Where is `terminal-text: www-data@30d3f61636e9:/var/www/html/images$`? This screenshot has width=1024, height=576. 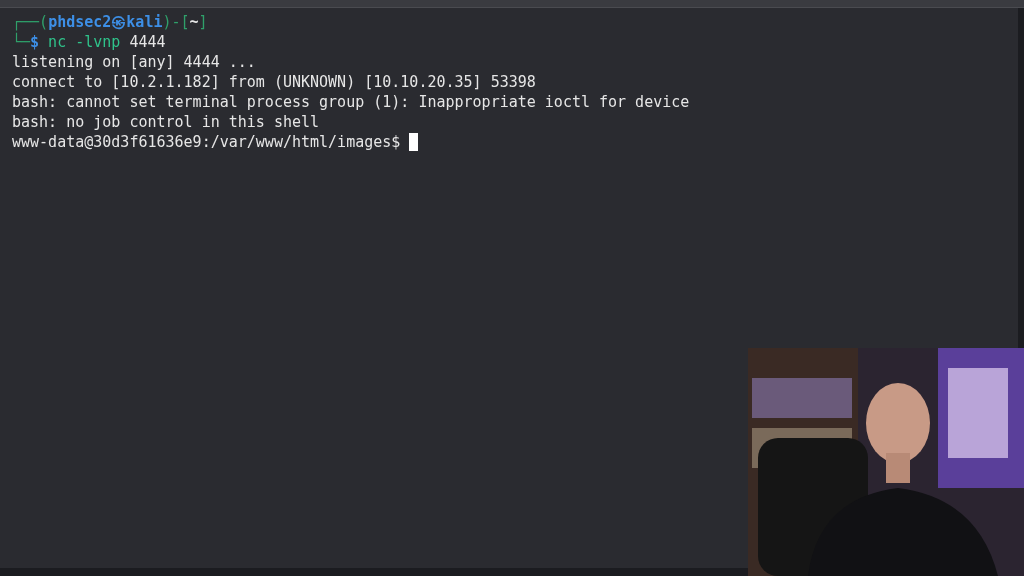
terminal-text: www-data@30d3f61636e9:/var/www/html/images$ is located at coordinates (207, 142).